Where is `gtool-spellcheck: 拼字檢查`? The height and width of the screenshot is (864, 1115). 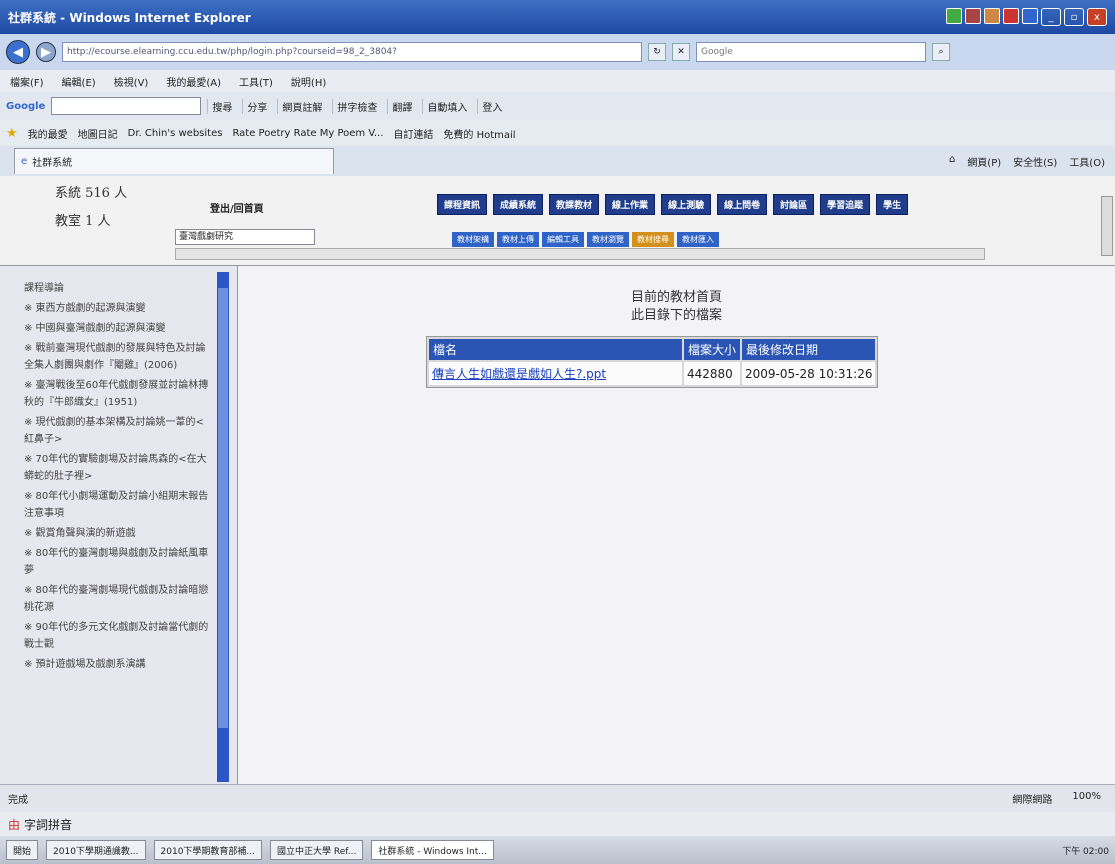
gtool-spellcheck: 拼字檢查 is located at coordinates (356, 106).